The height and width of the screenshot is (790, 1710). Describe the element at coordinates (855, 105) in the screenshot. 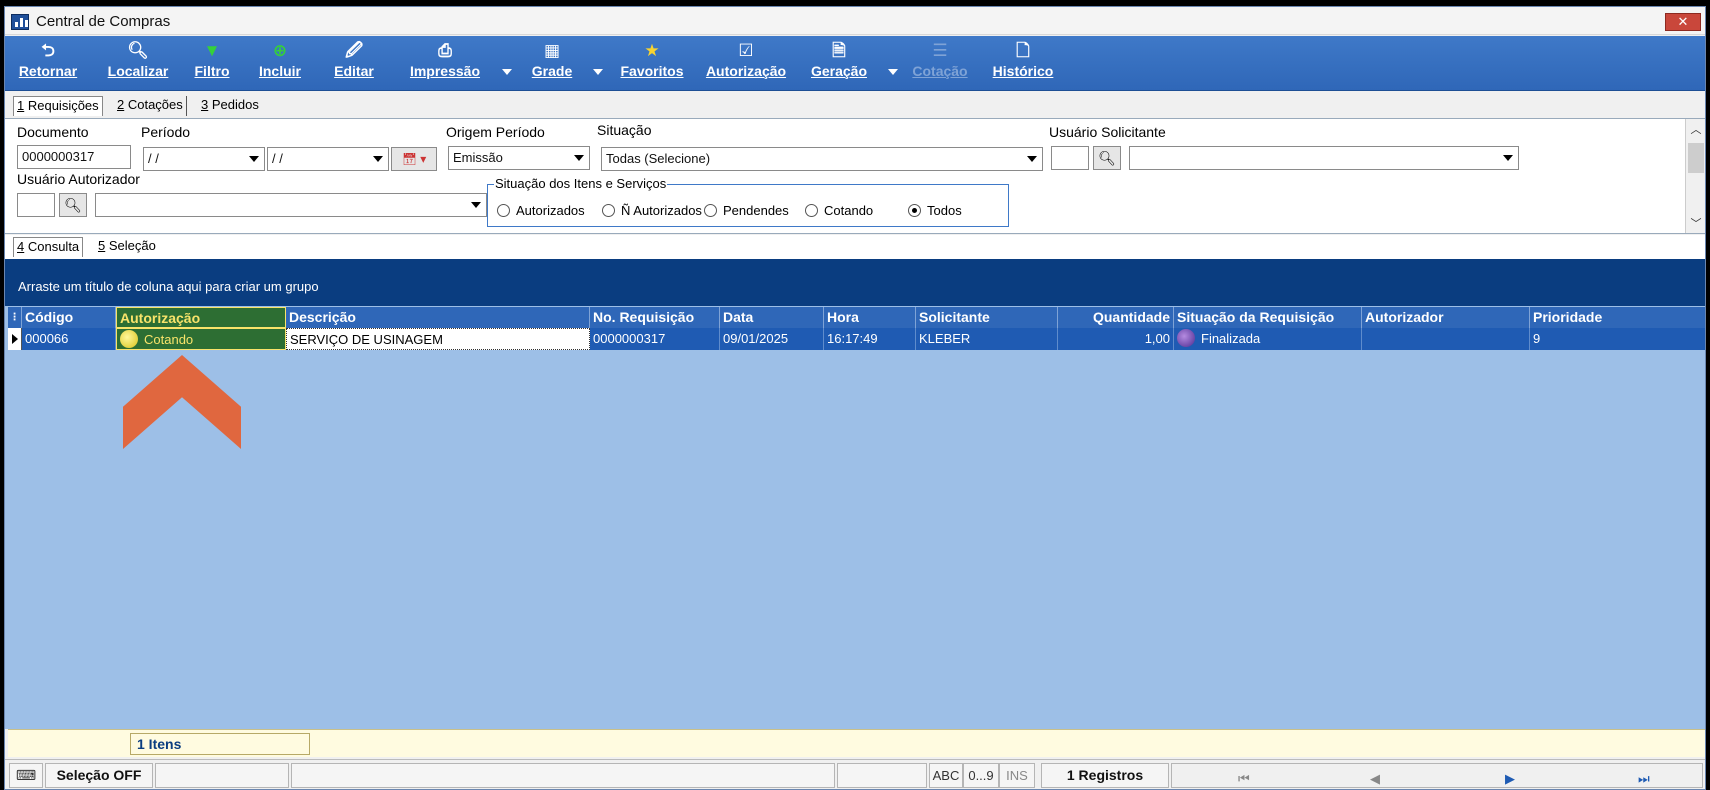

I see `main-tabs: 1 Requisições 2 Cotações 3 Pedidos` at that location.